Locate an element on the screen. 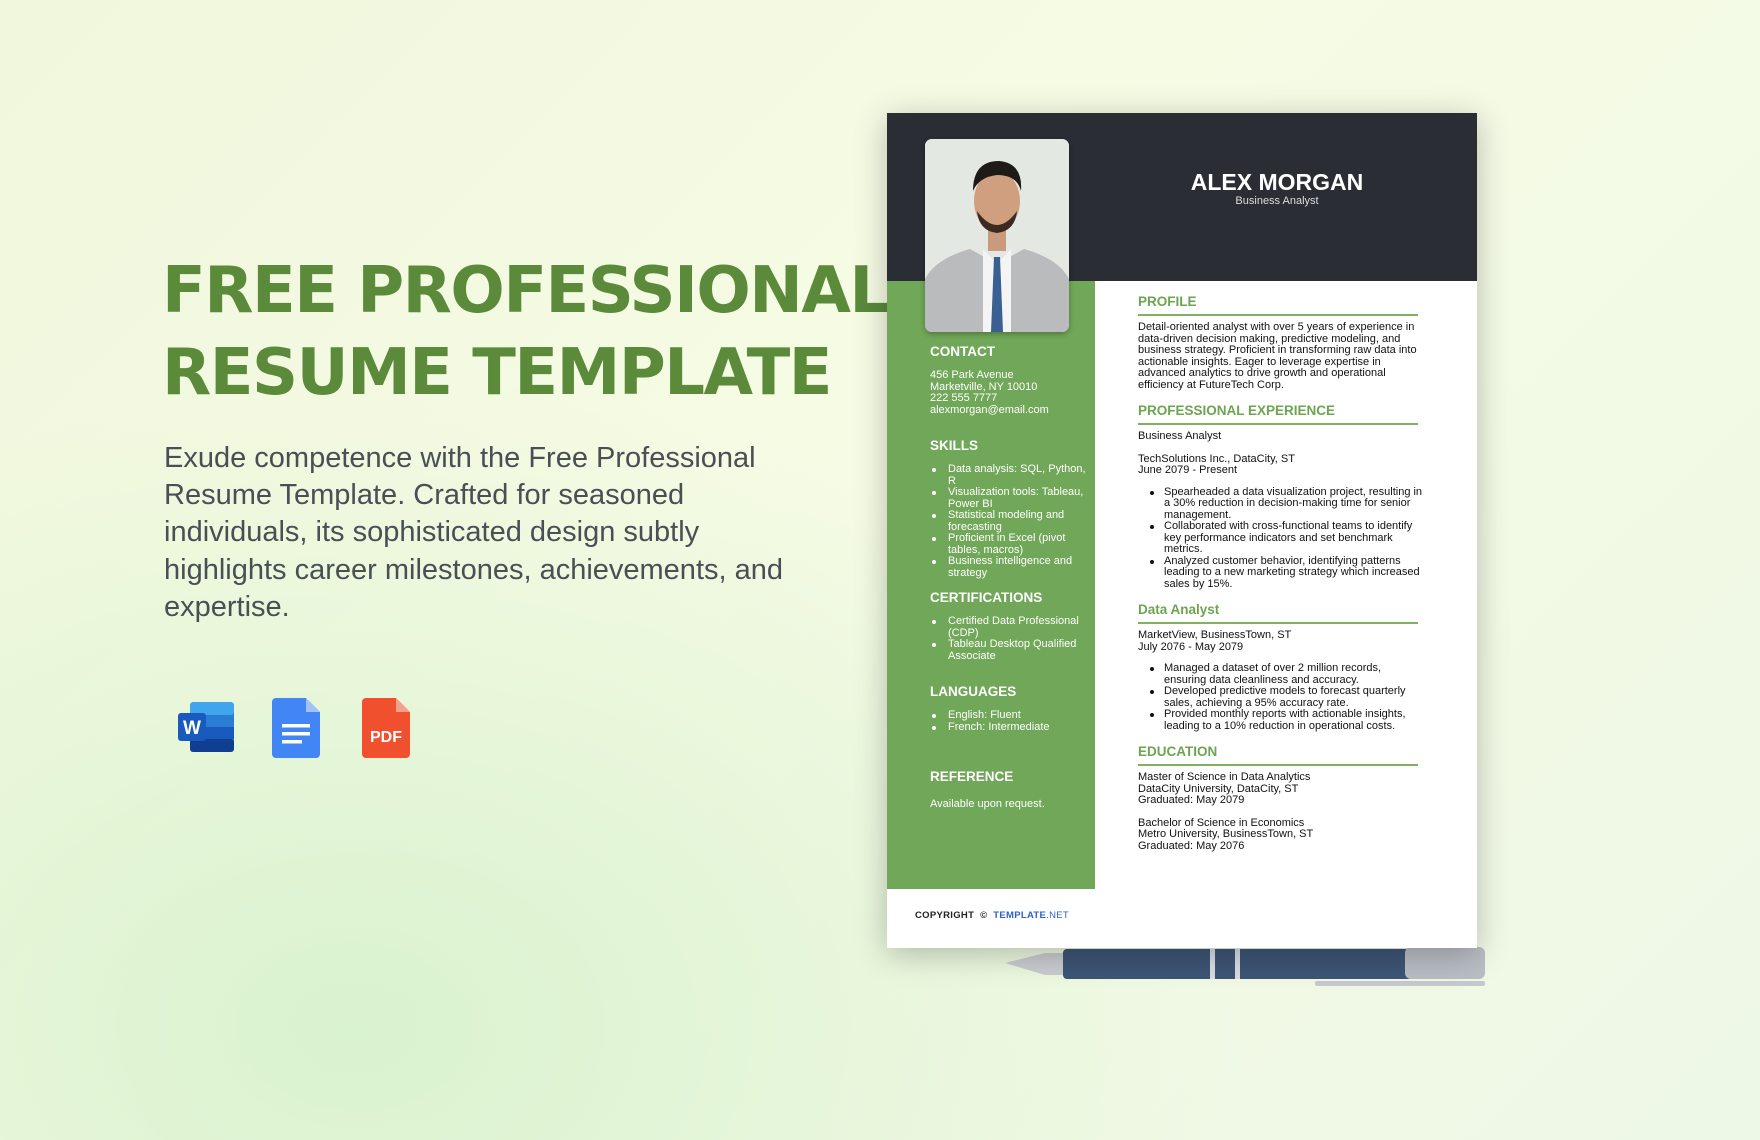  language-item: English: Fluent is located at coordinates (1010, 715).